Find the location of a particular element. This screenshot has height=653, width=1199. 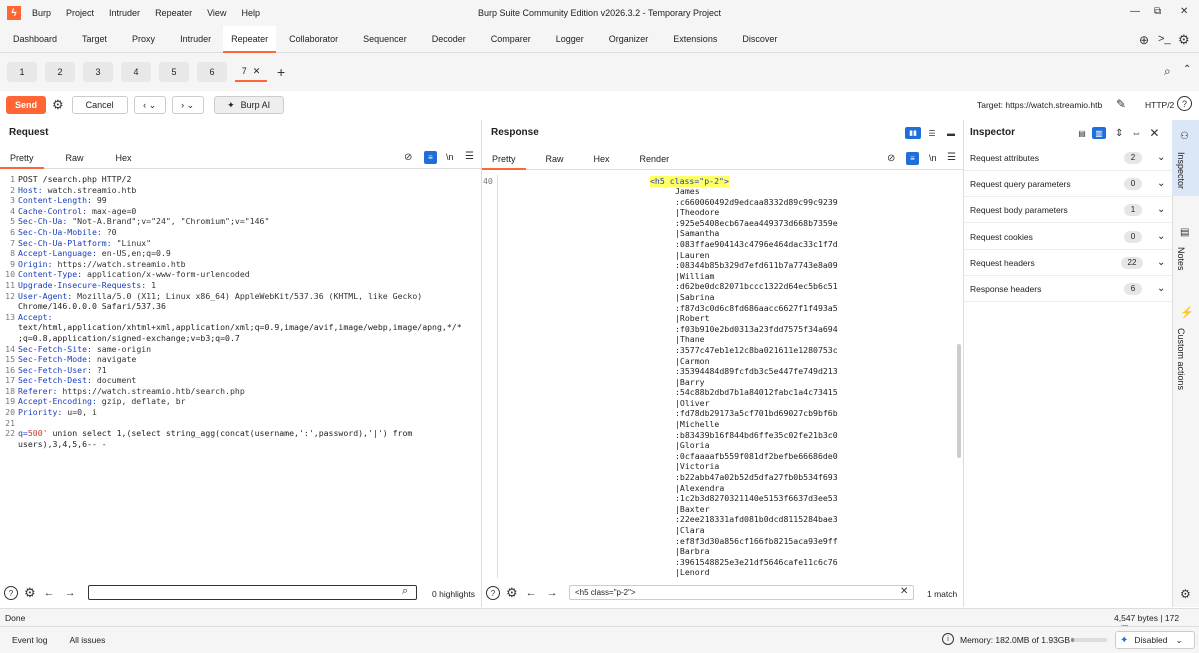

menu-project: Project is located at coordinates (80, 13).